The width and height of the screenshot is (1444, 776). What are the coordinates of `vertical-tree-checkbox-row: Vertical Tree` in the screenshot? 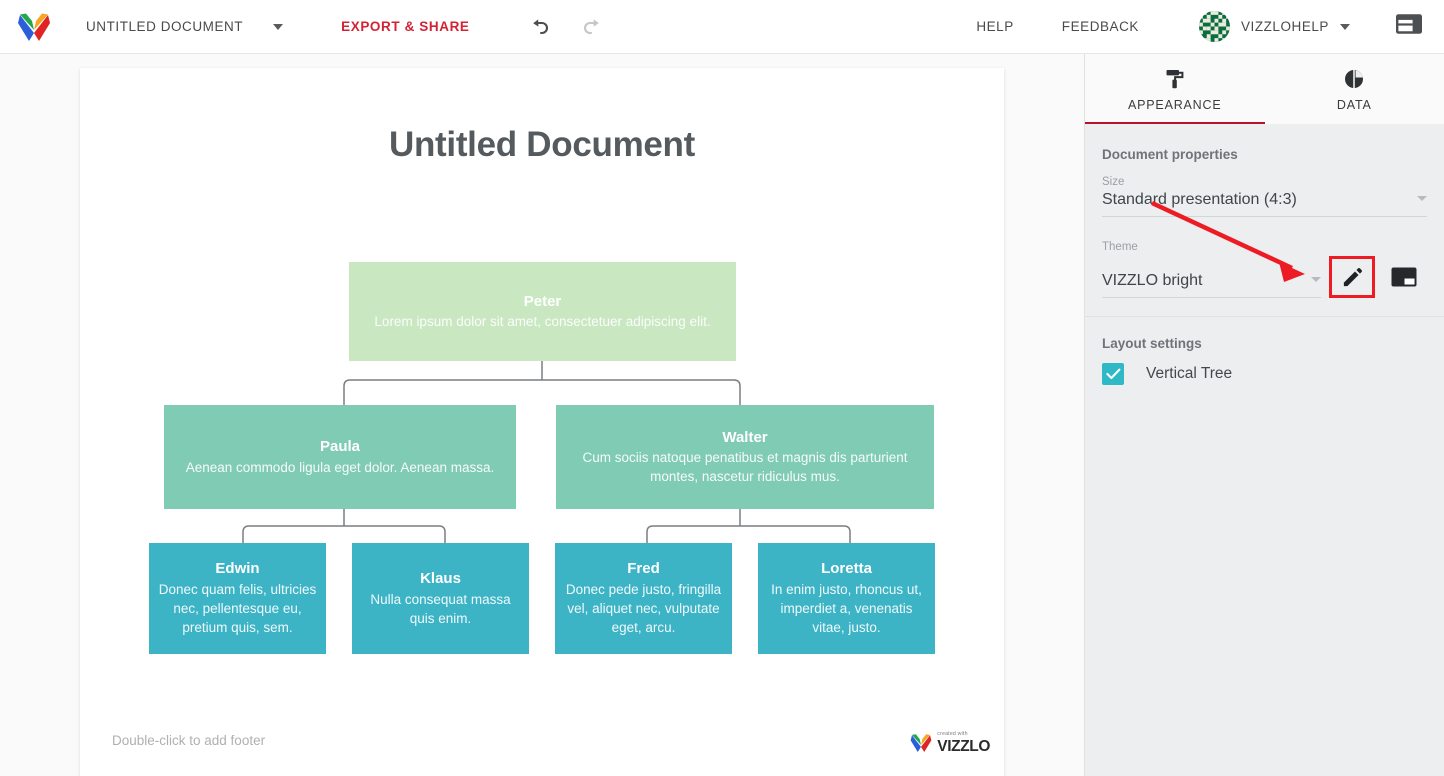 It's located at (1264, 368).